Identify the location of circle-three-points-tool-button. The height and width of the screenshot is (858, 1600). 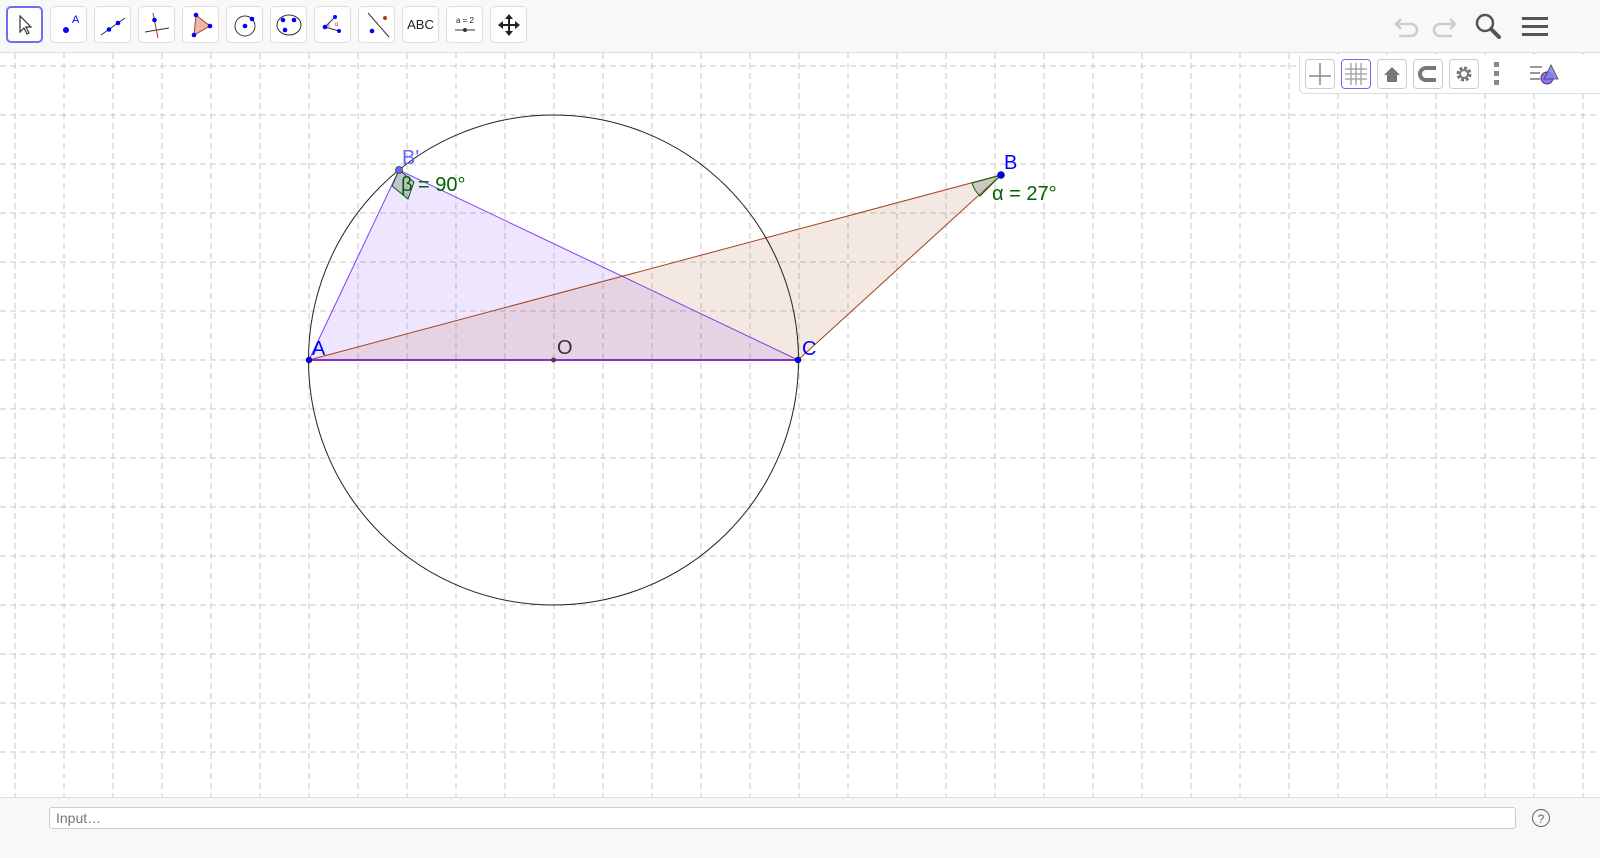
(288, 24).